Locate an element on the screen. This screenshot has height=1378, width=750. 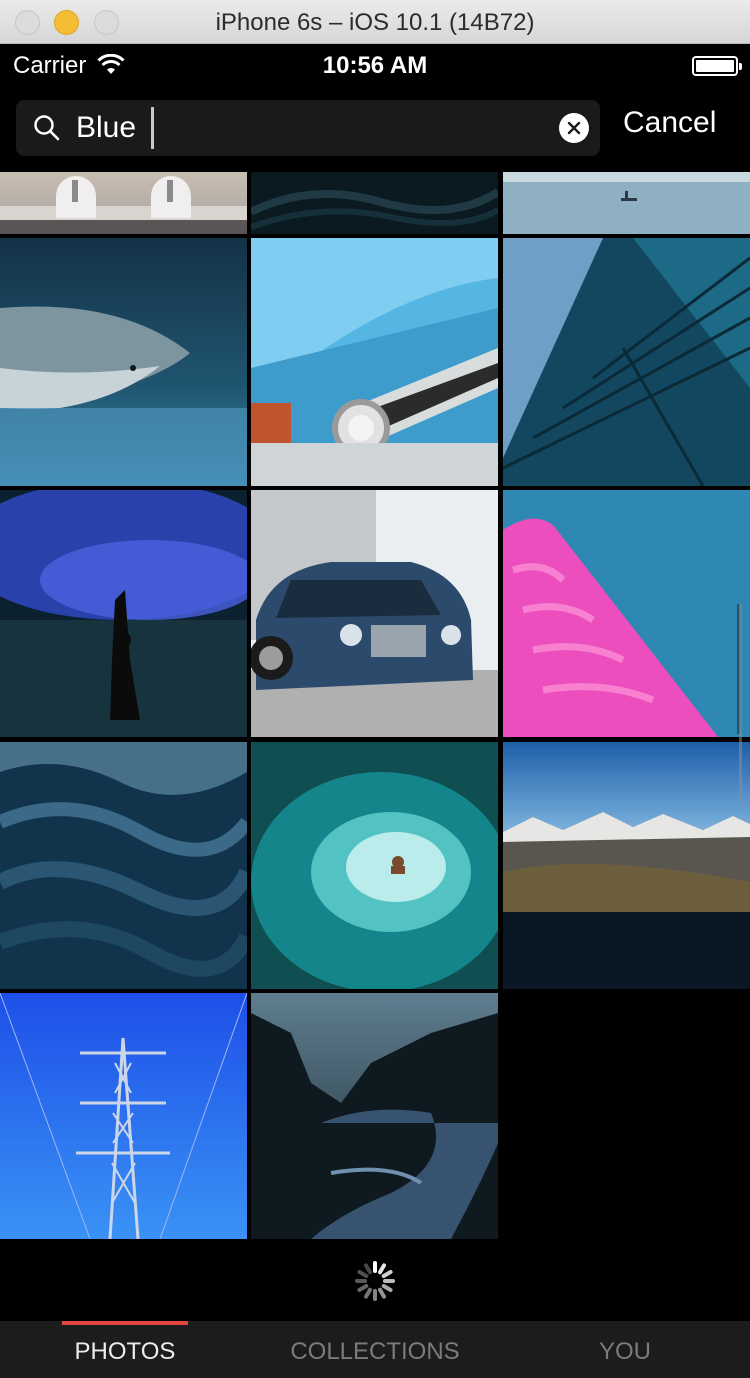
scroll-indicator is located at coordinates (740, 703).